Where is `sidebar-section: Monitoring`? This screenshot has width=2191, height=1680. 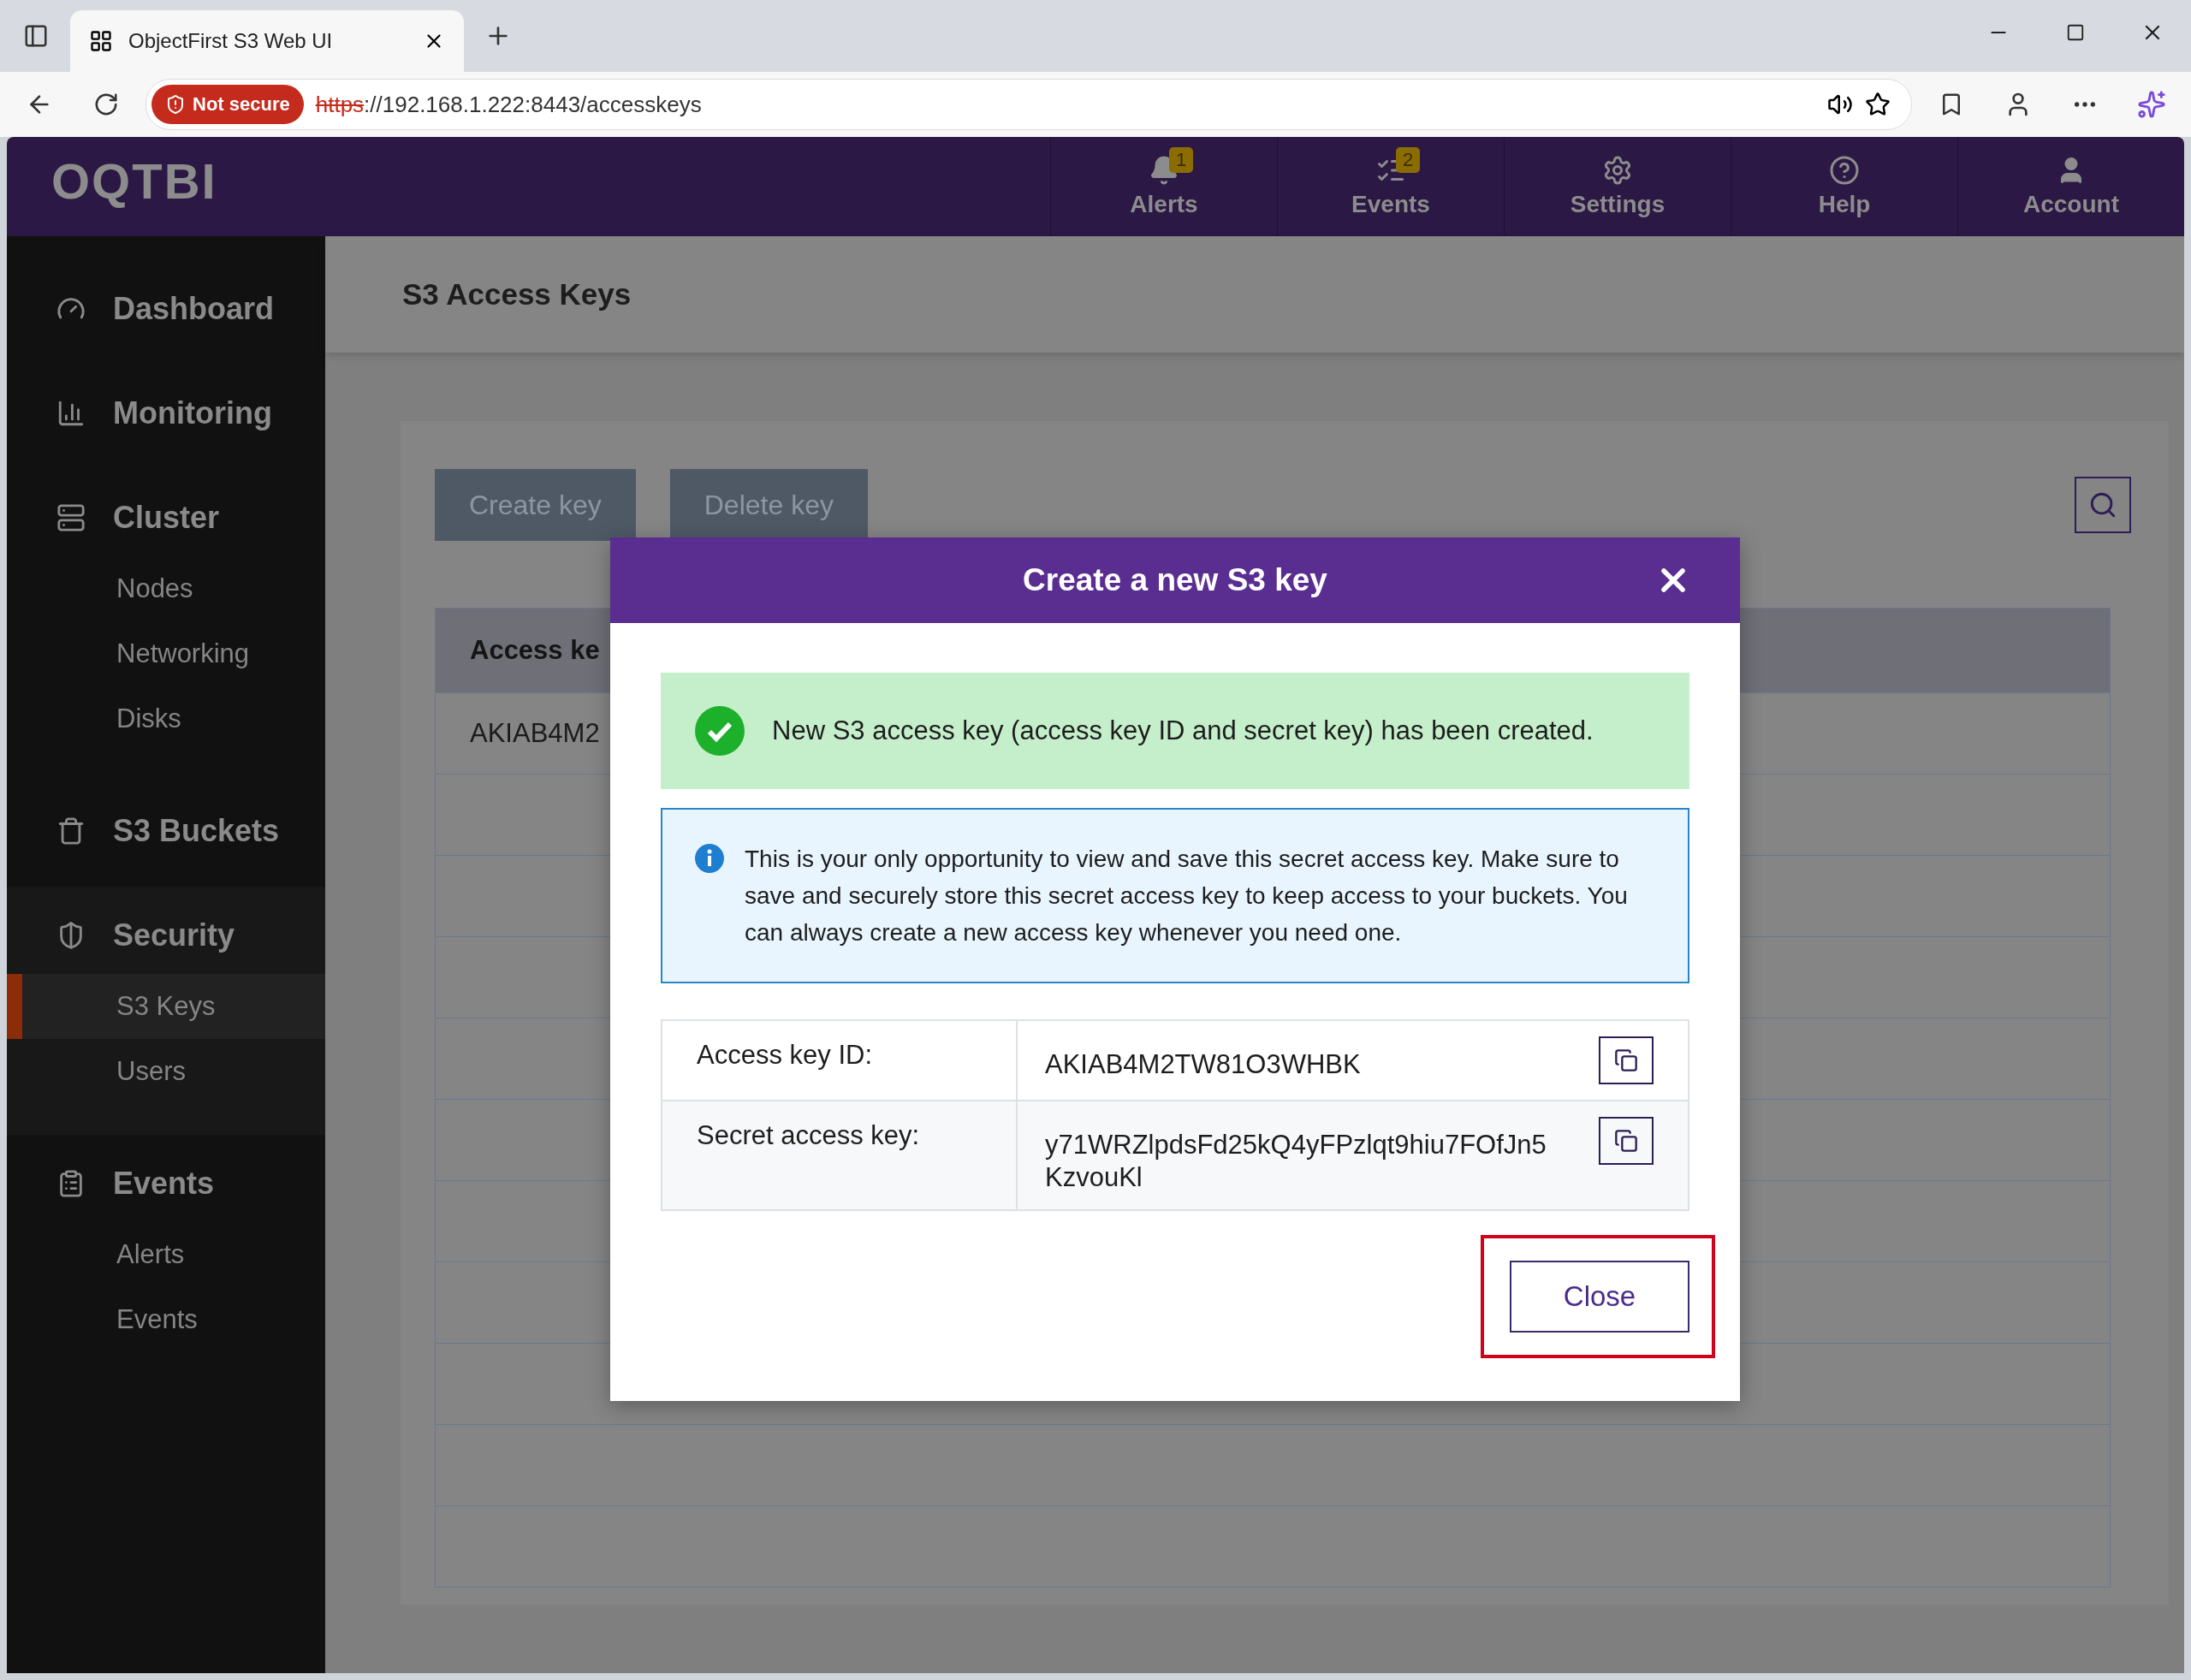 sidebar-section: Monitoring is located at coordinates (193, 413).